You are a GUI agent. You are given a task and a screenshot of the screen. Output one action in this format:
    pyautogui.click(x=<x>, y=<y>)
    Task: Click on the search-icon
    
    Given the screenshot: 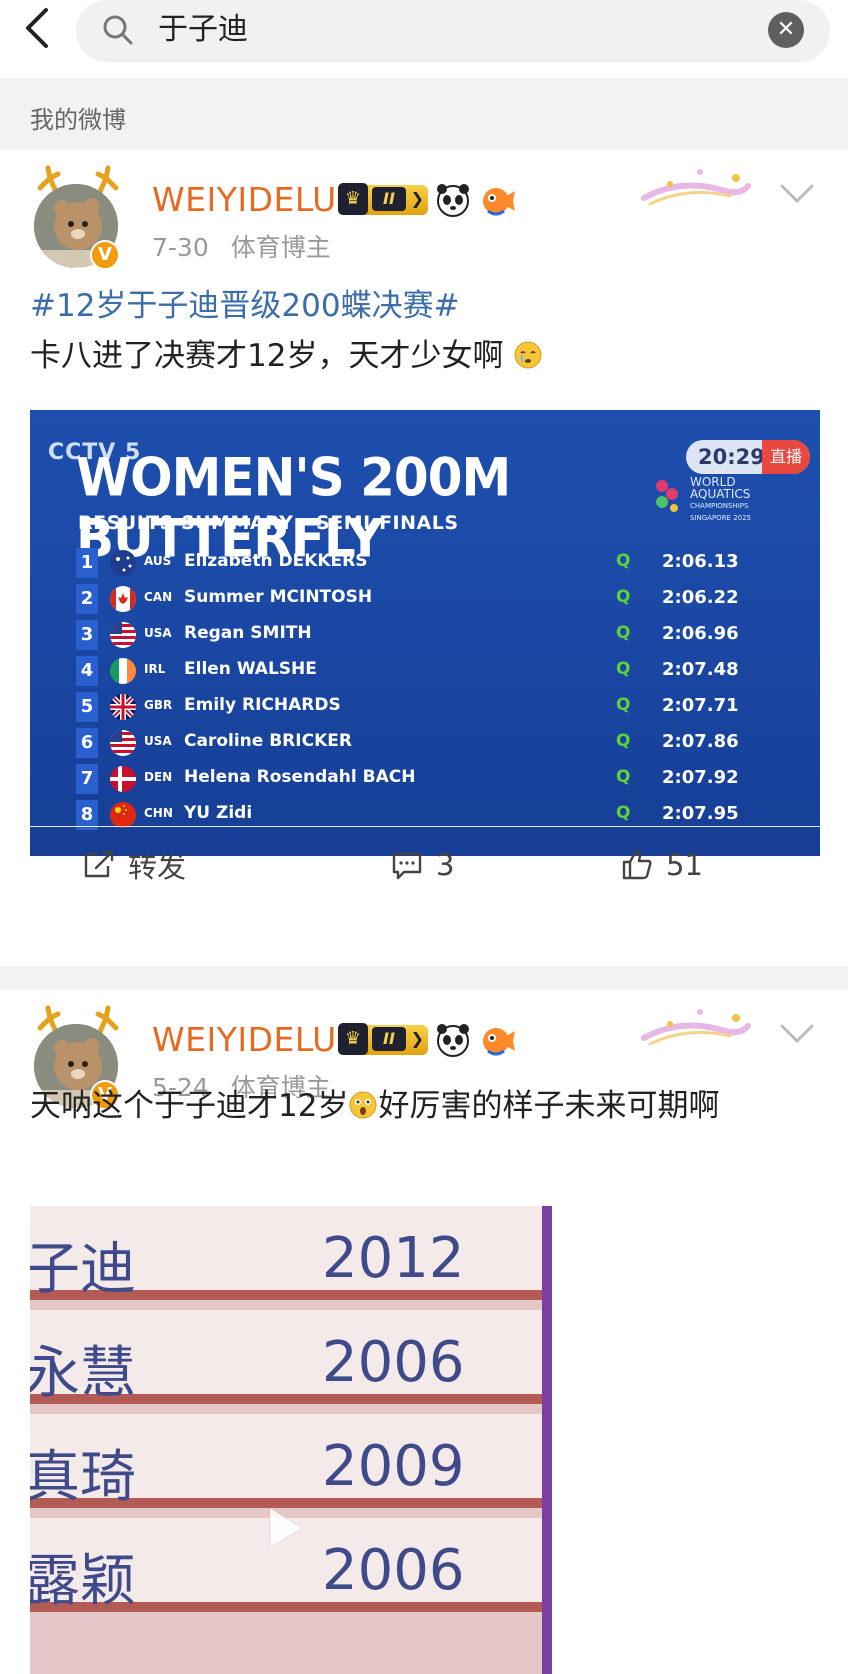 What is the action you would take?
    pyautogui.click(x=118, y=30)
    